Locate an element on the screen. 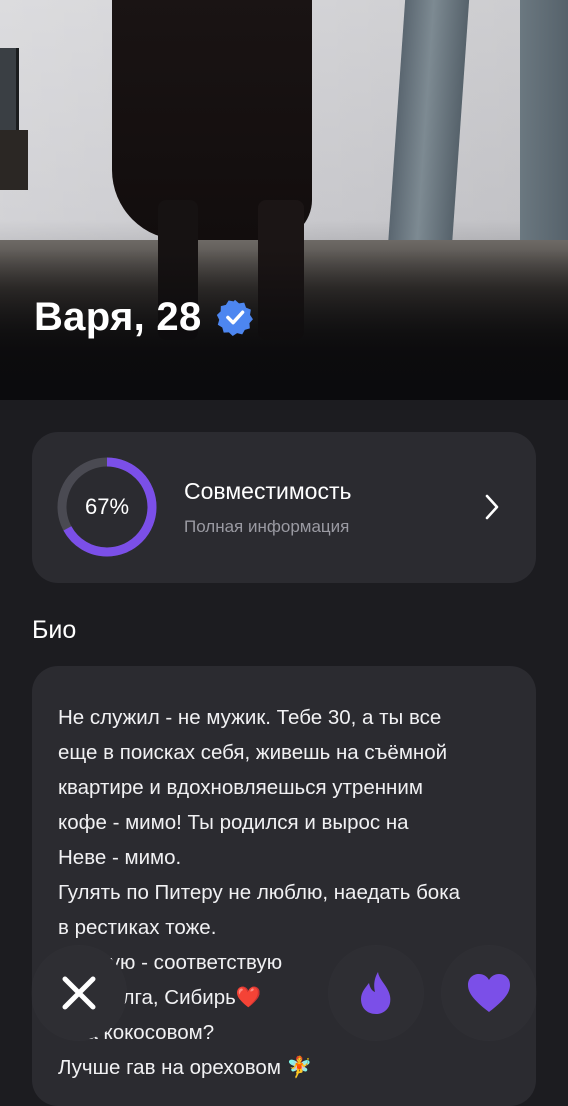  dismiss-button is located at coordinates (79, 993).